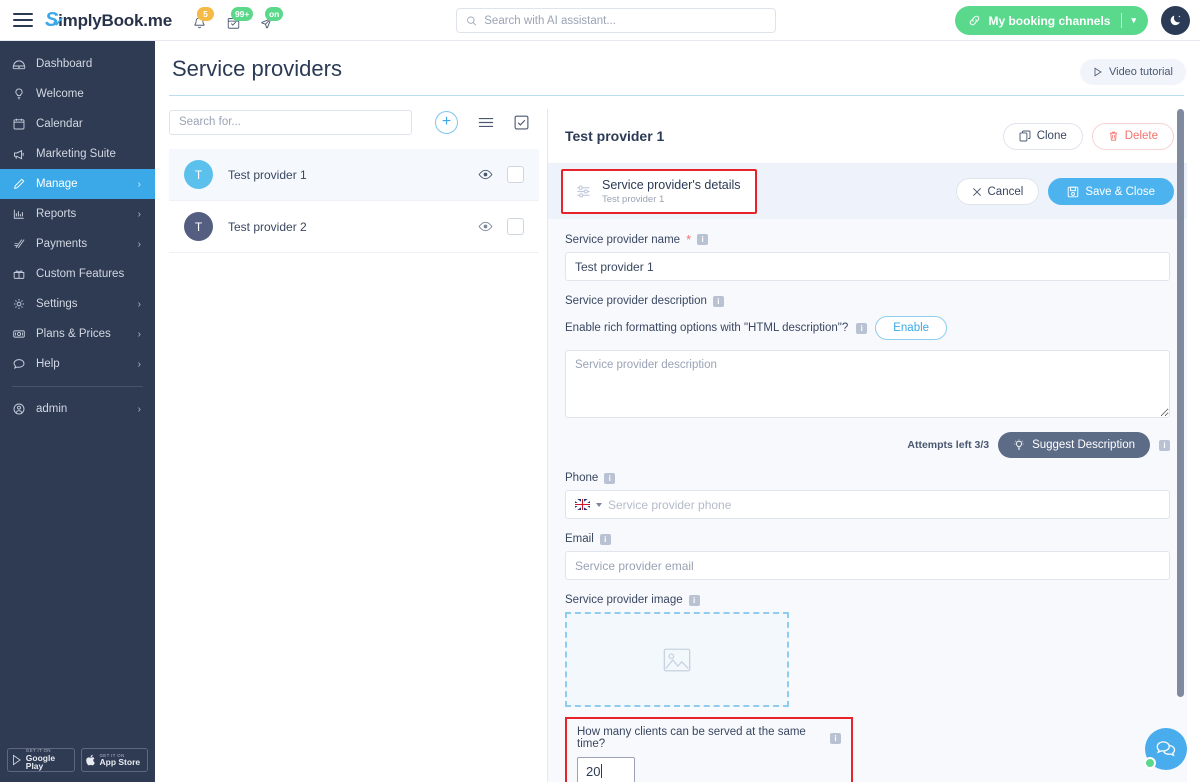  I want to click on bar-chart-icon, so click(24, 214).